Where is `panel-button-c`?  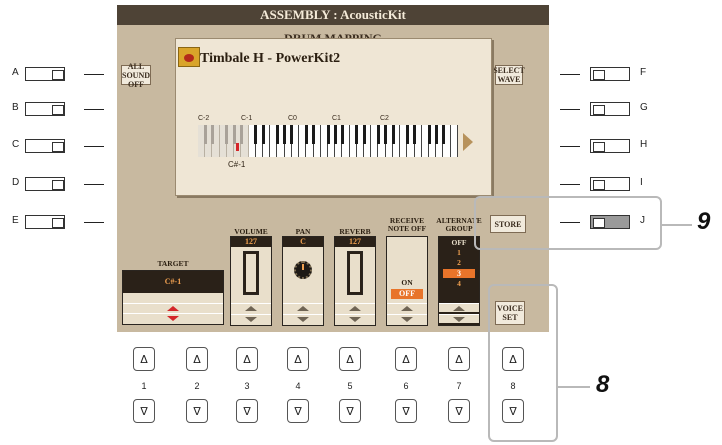 panel-button-c is located at coordinates (45, 146).